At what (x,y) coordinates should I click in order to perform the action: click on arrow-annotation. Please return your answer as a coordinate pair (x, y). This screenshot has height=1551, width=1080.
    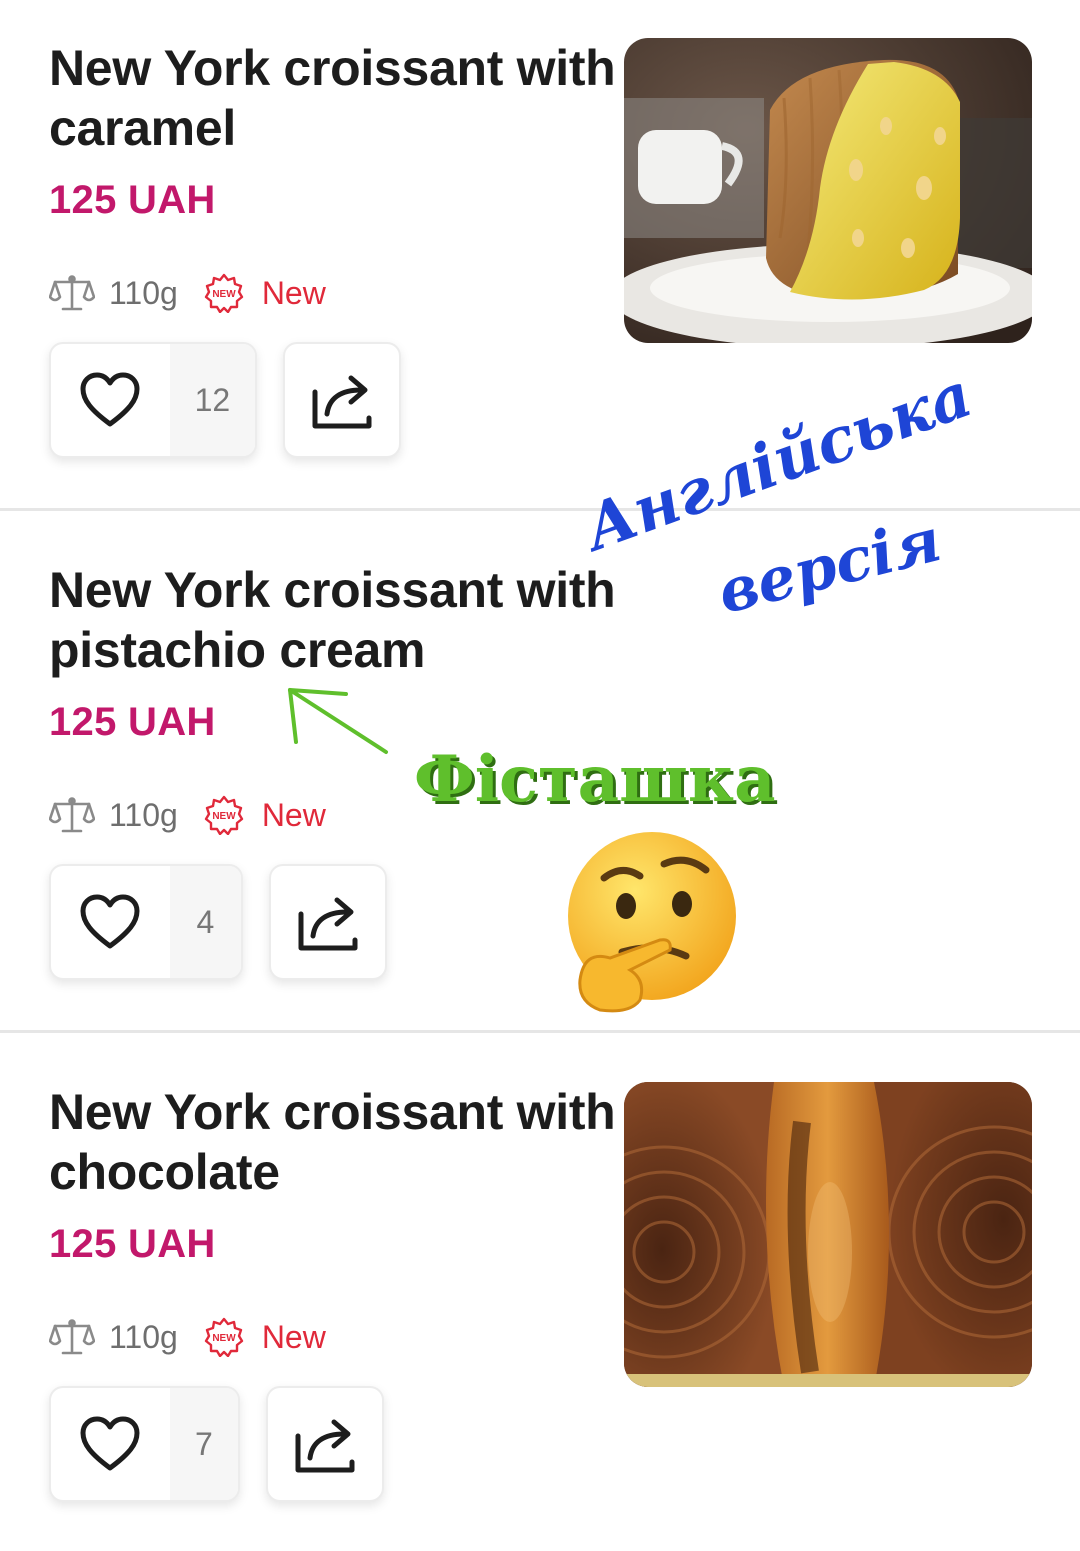
    Looking at the image, I should click on (338, 721).